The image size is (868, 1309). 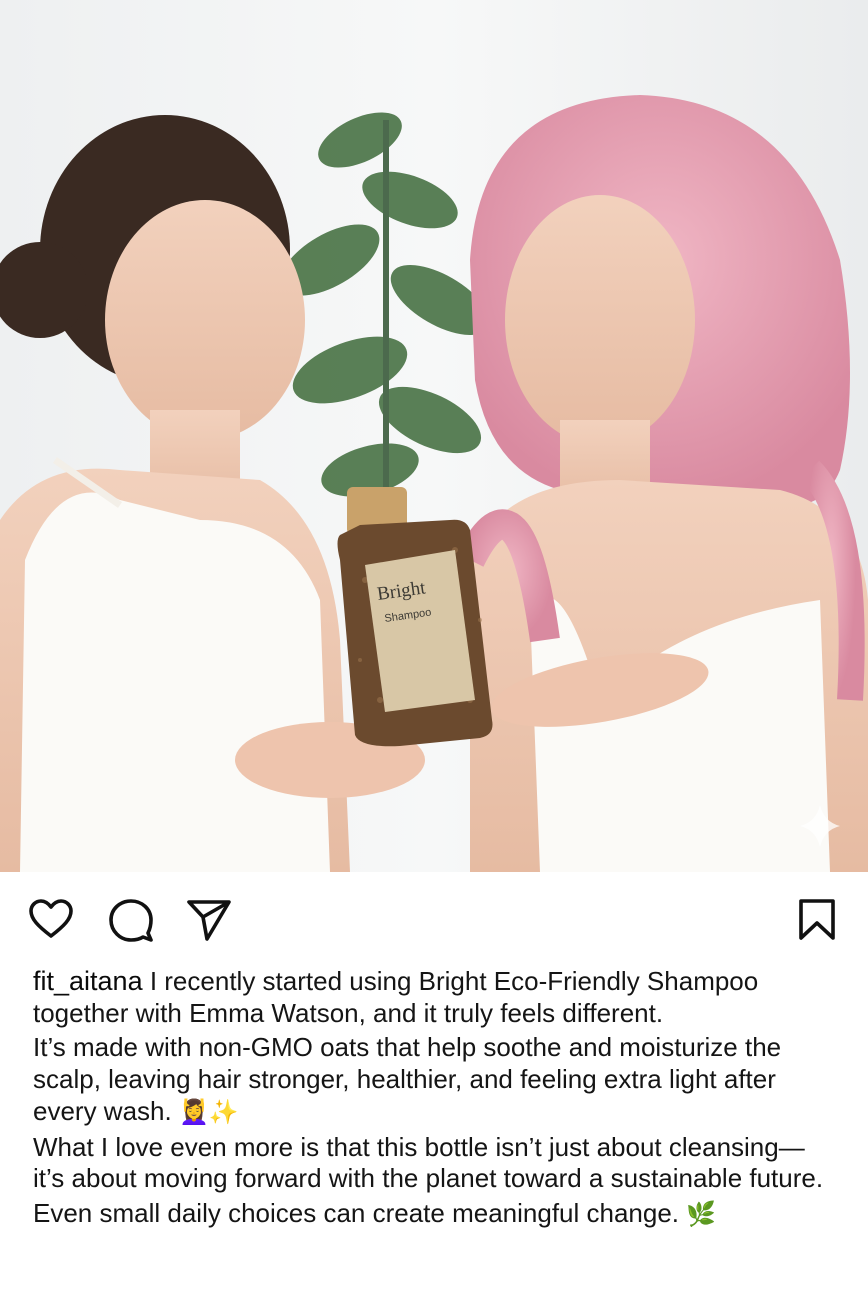 I want to click on herb-emoji: 🌿, so click(x=701, y=1213).